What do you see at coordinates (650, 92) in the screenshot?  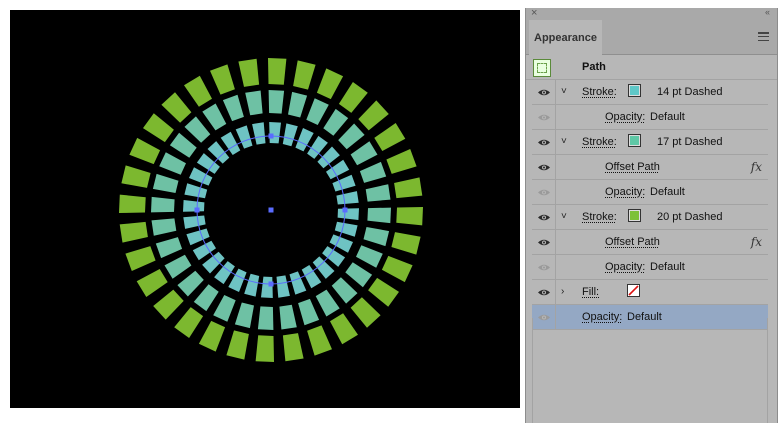 I see `appearance-row: ˅ Stroke: 14 pt Dashed` at bounding box center [650, 92].